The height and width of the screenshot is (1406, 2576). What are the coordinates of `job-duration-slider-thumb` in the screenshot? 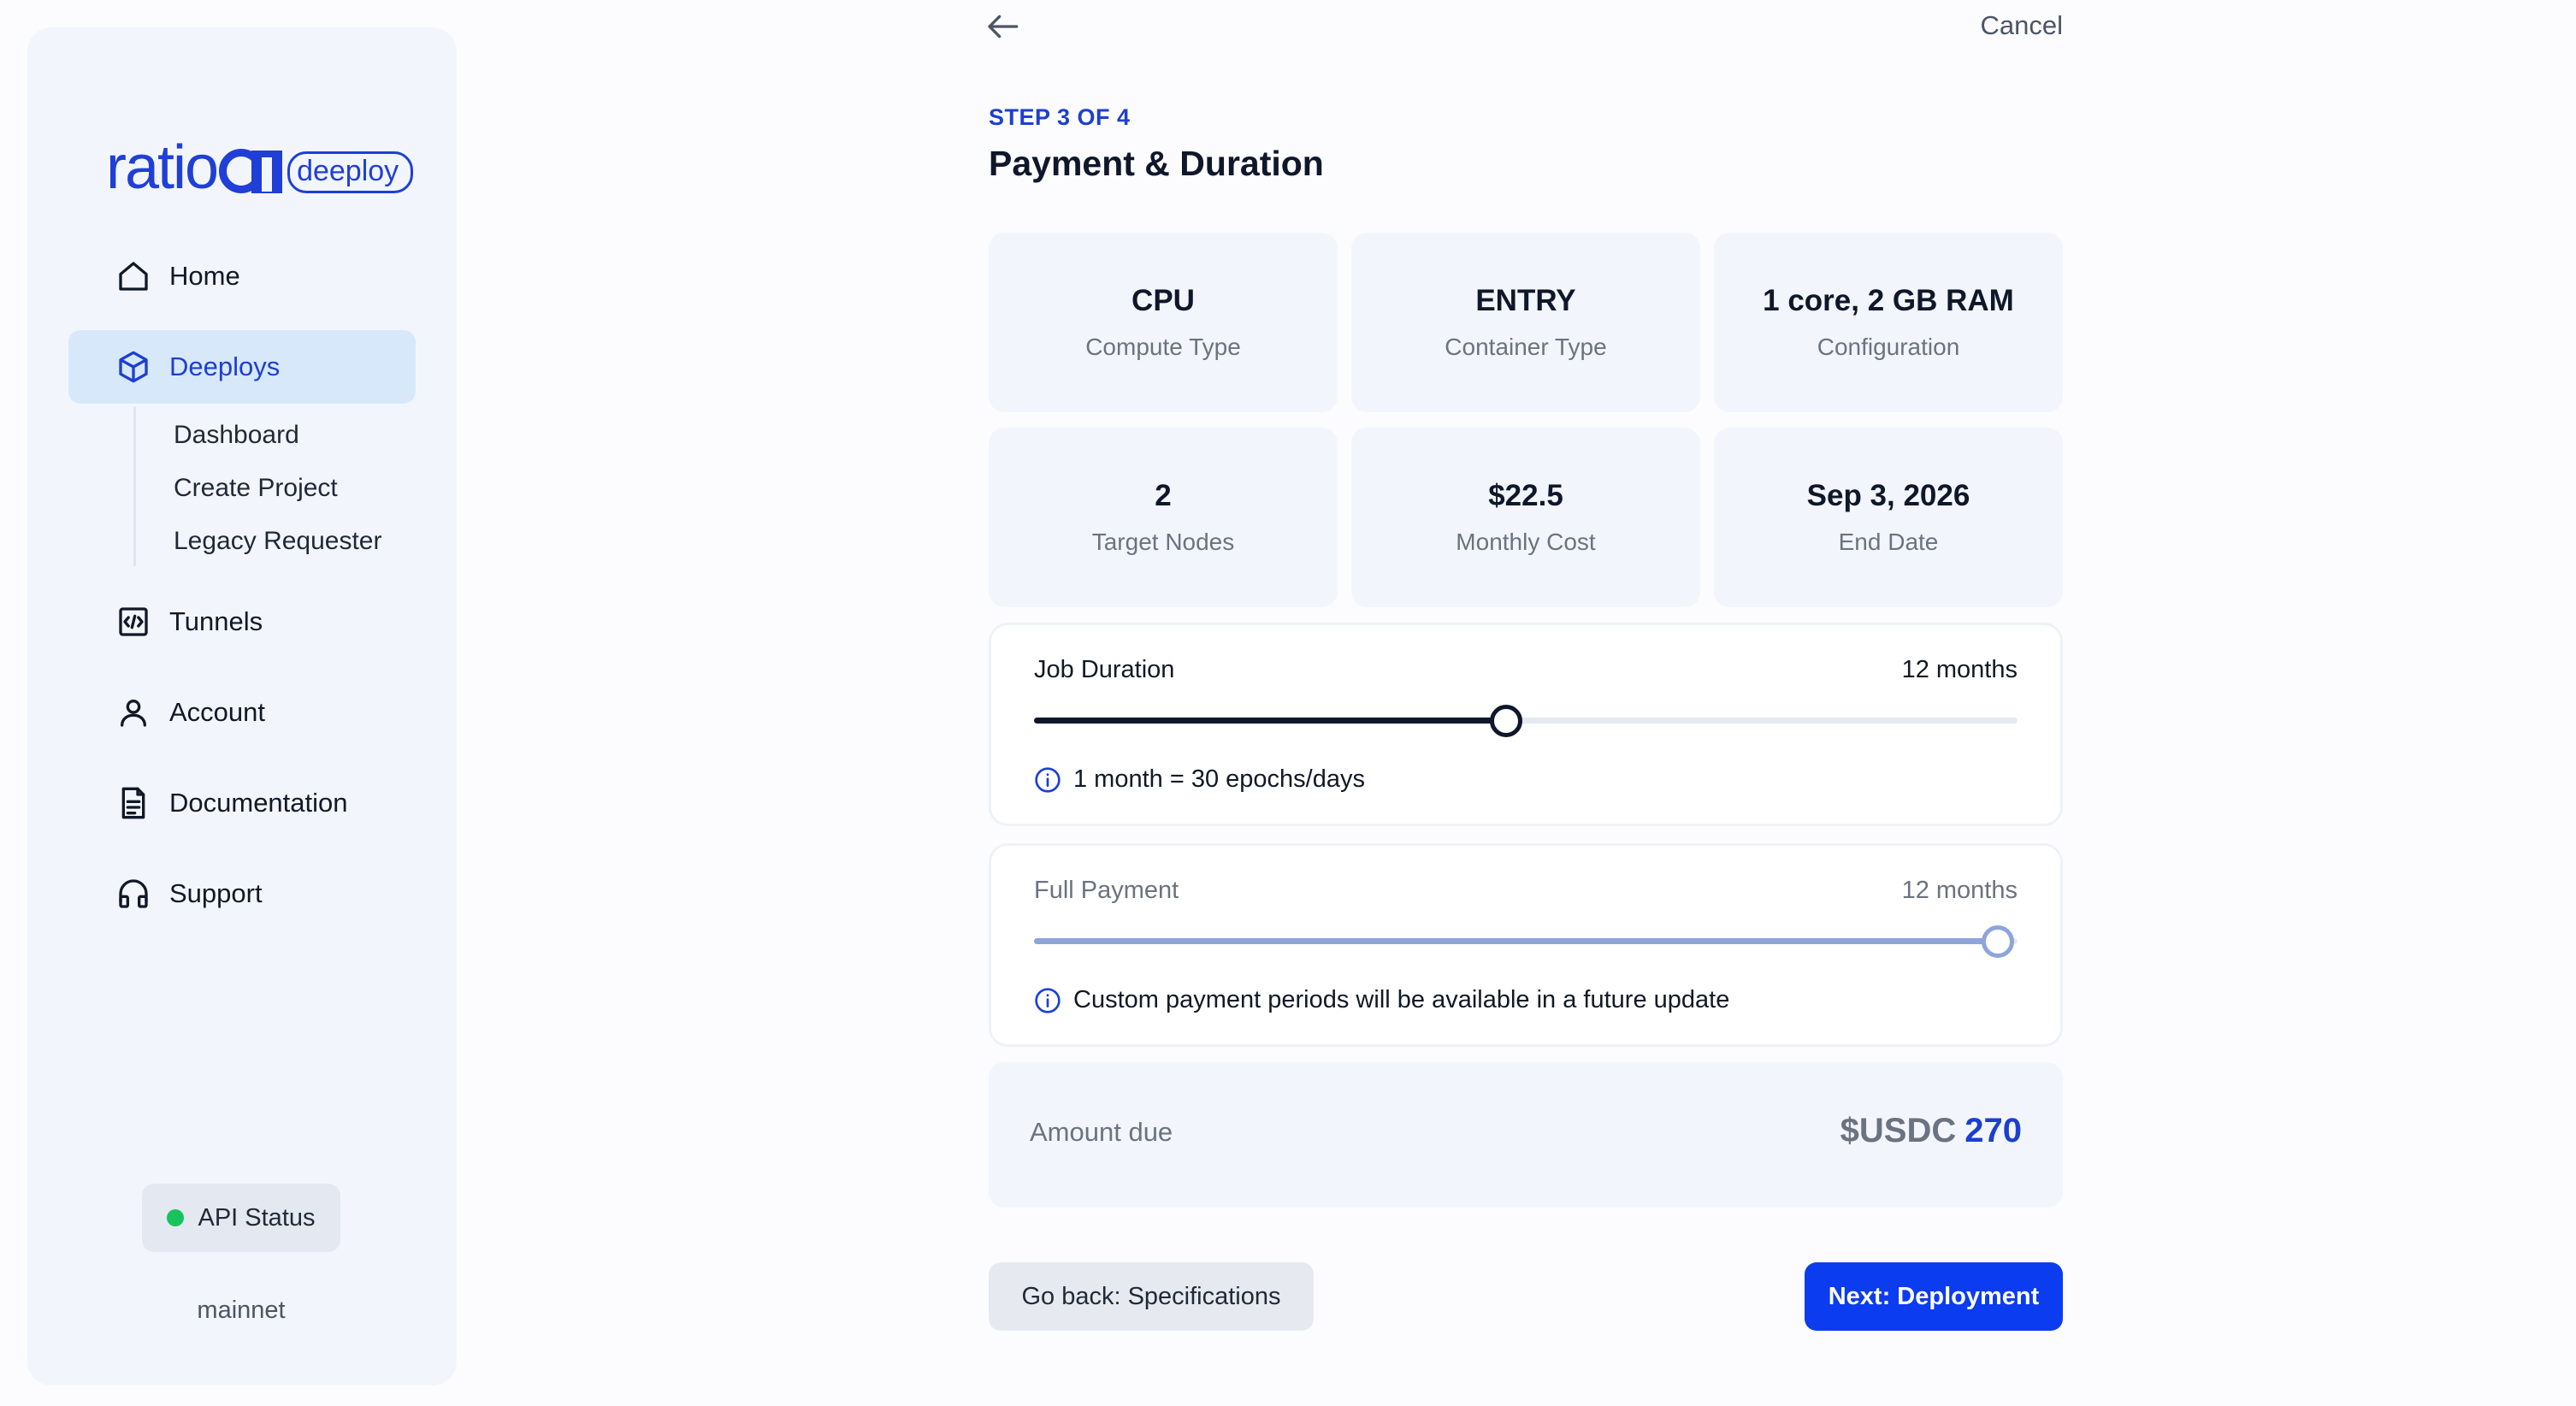 It's located at (1506, 721).